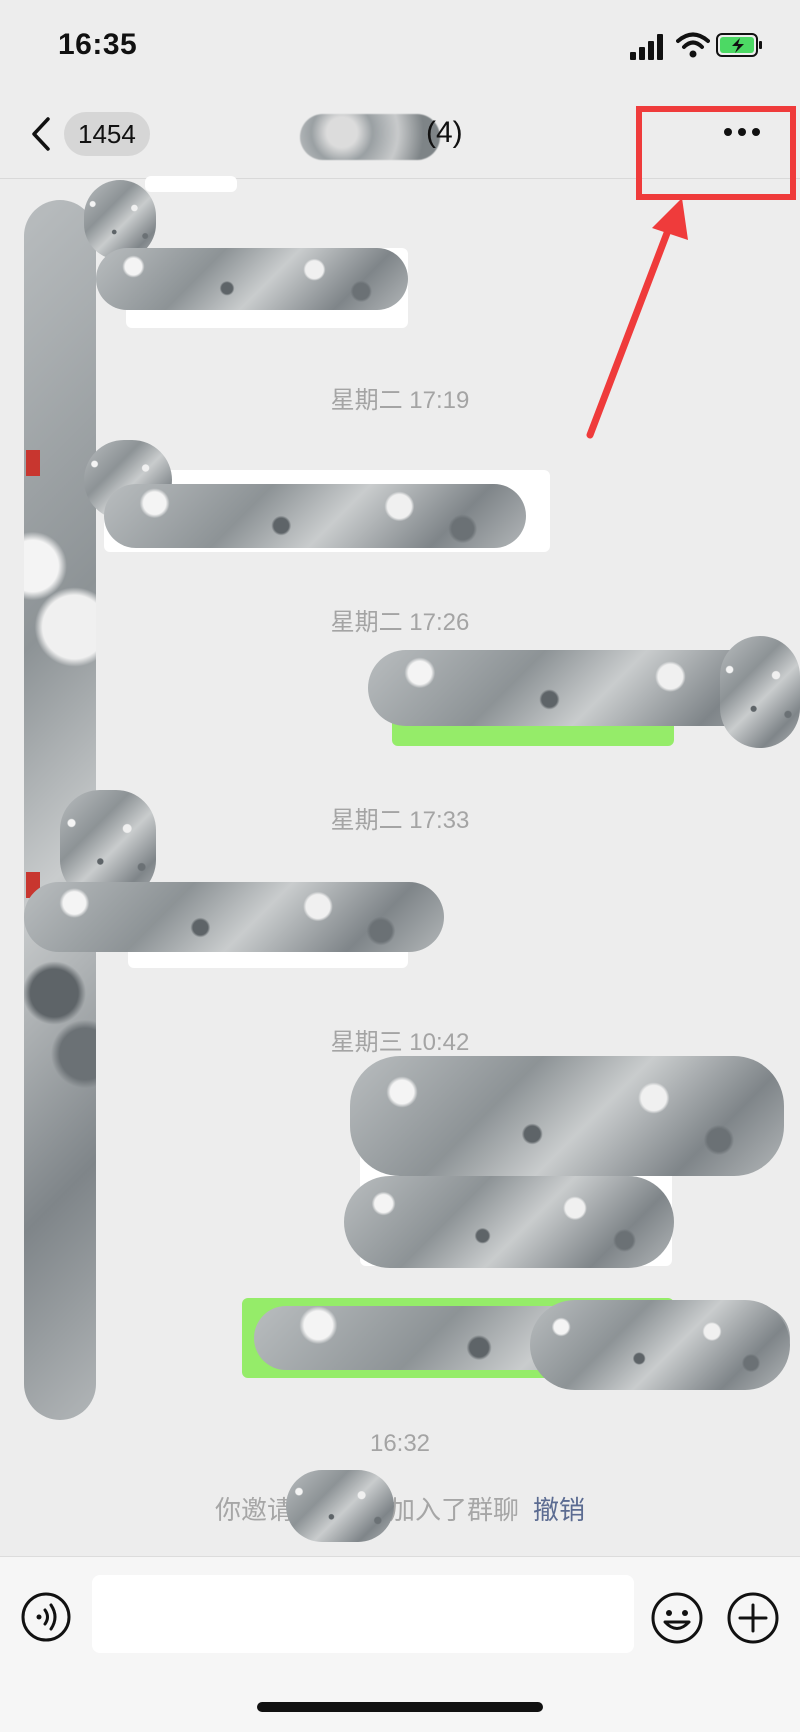 Image resolution: width=800 pixels, height=1732 pixels. What do you see at coordinates (33, 463) in the screenshot?
I see `avatar` at bounding box center [33, 463].